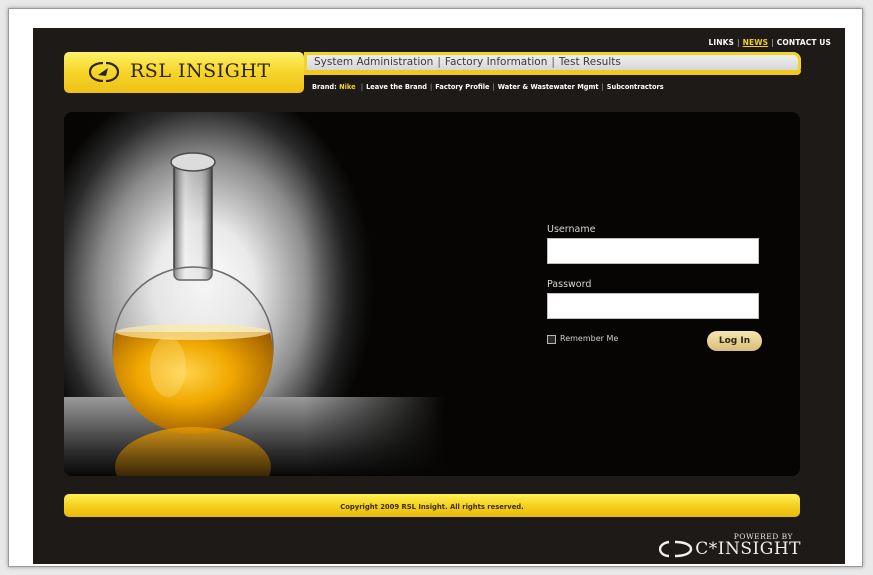 The width and height of the screenshot is (873, 575). What do you see at coordinates (635, 87) in the screenshot?
I see `subnav-subcontractors: Subcontractors` at bounding box center [635, 87].